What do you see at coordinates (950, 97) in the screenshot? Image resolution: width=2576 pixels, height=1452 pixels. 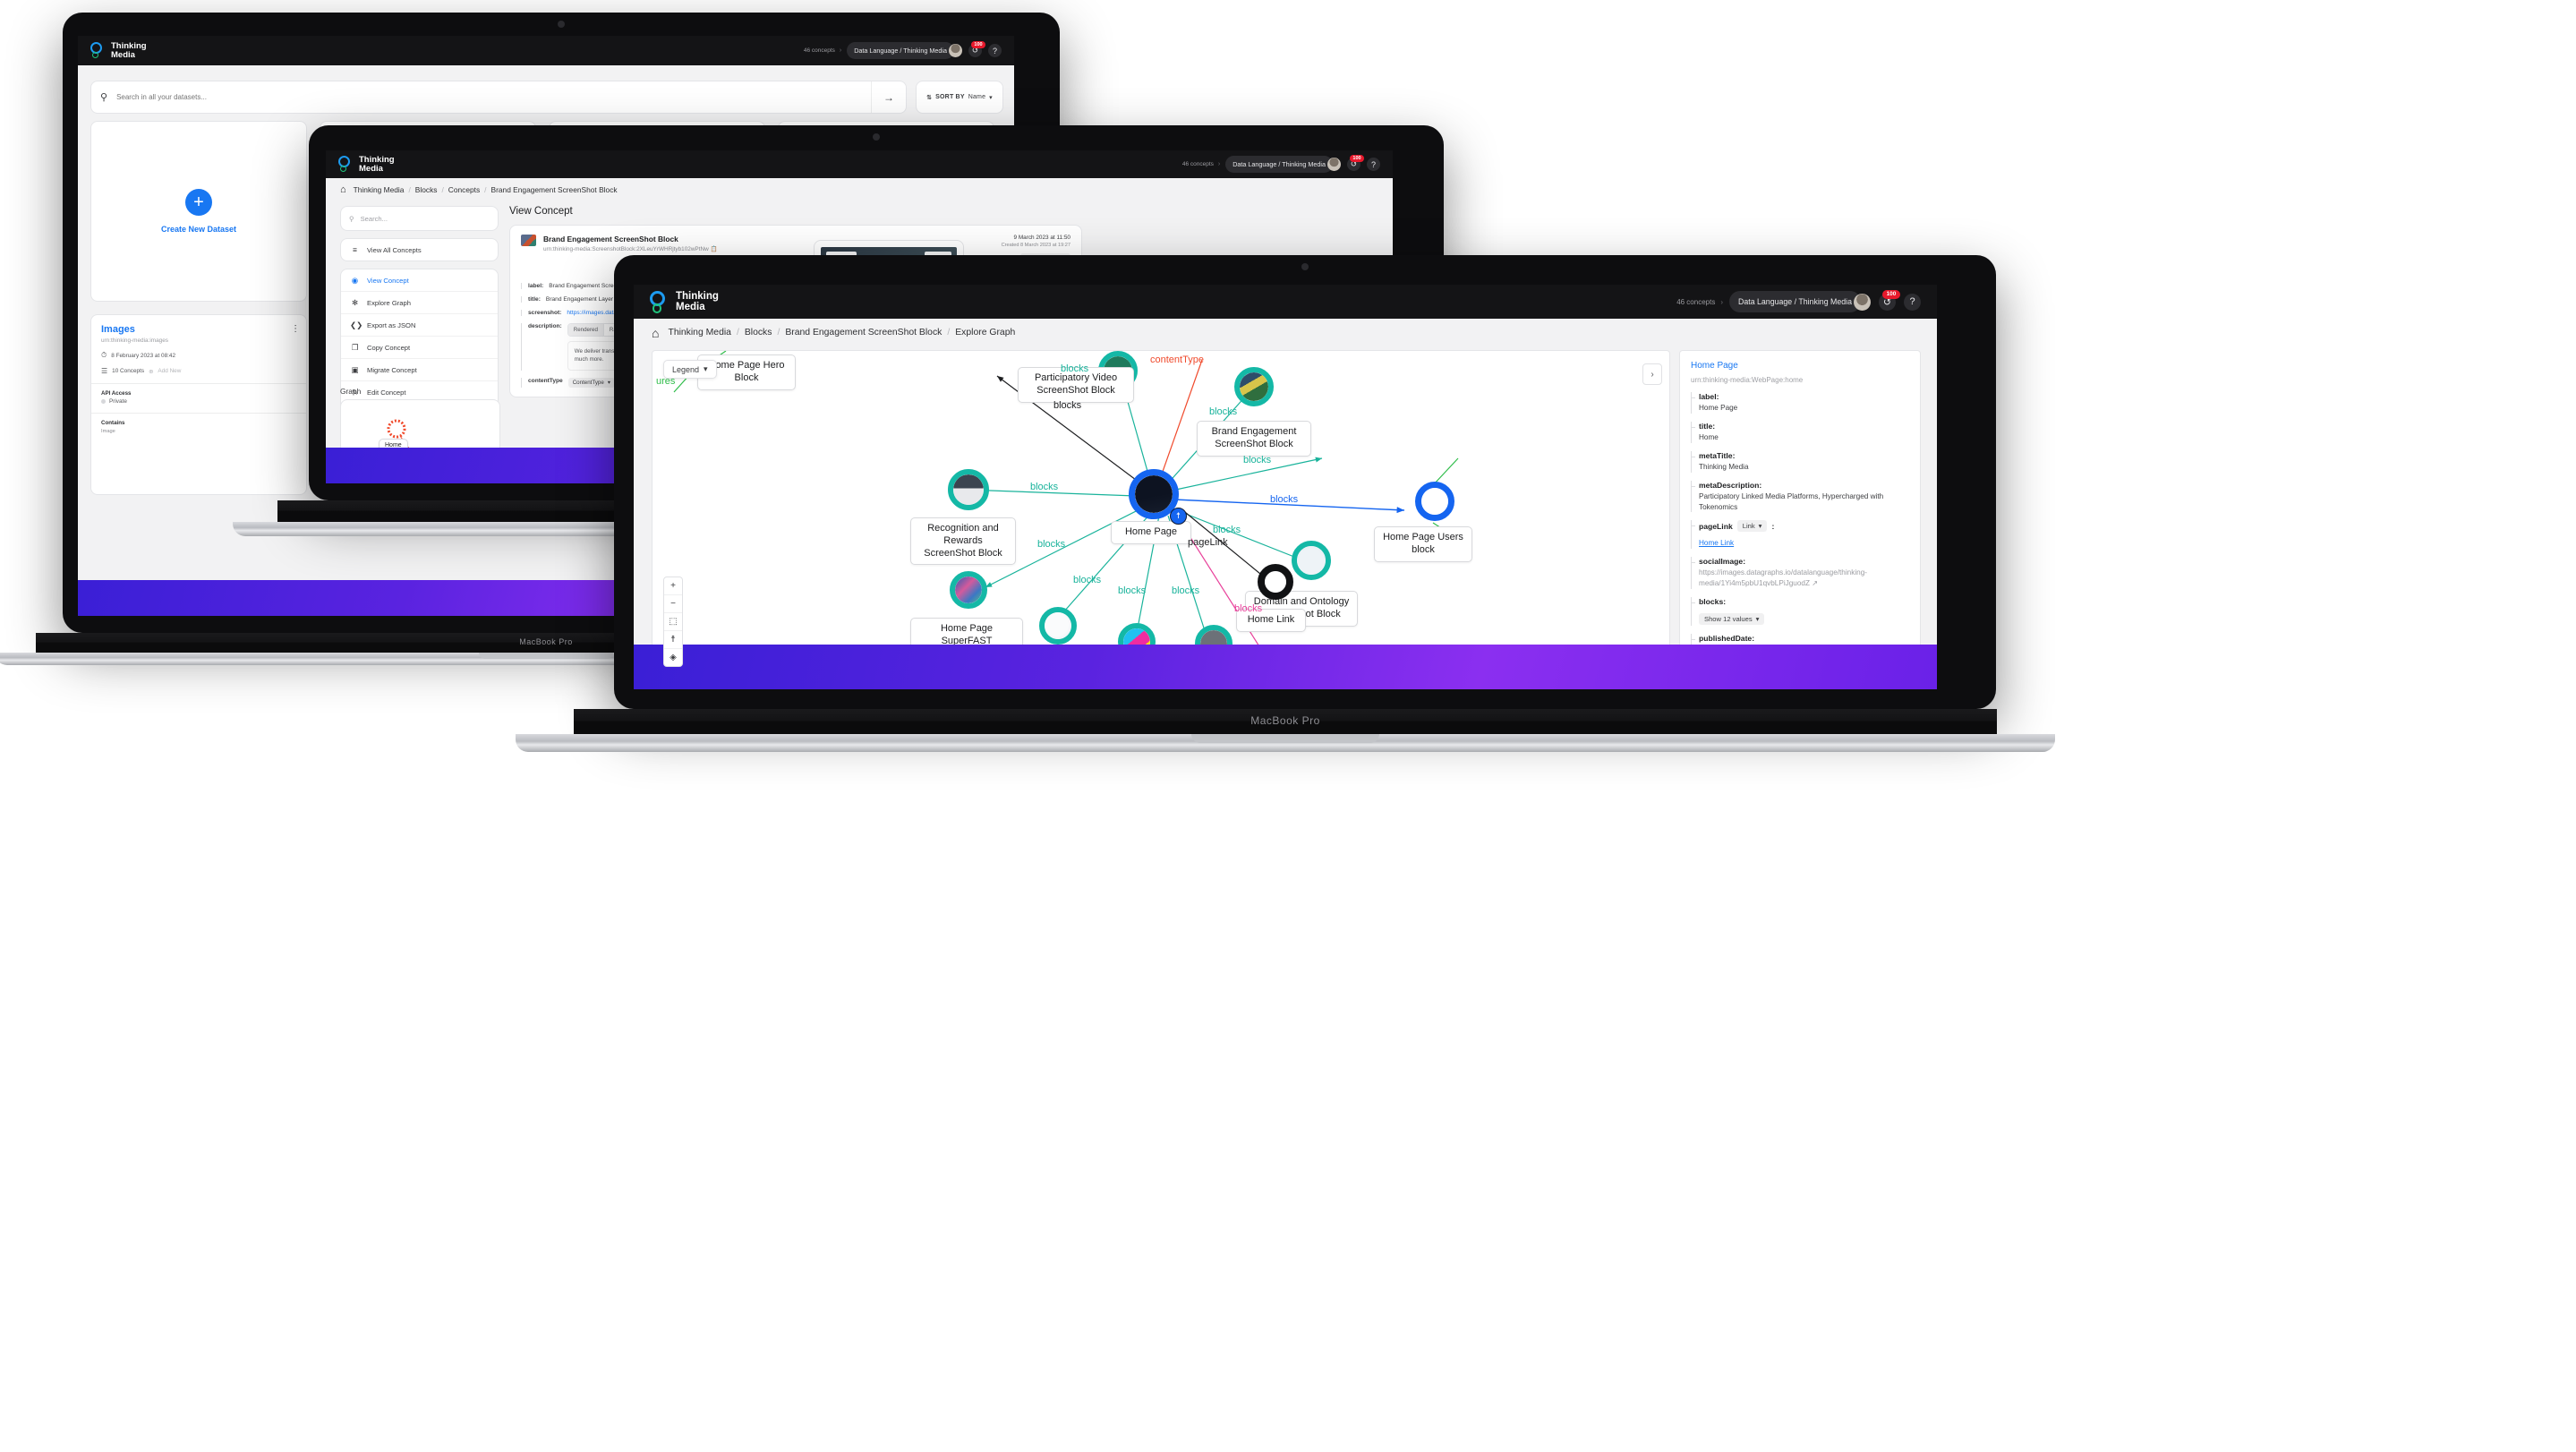 I see `sort-by-label: SORT BY` at bounding box center [950, 97].